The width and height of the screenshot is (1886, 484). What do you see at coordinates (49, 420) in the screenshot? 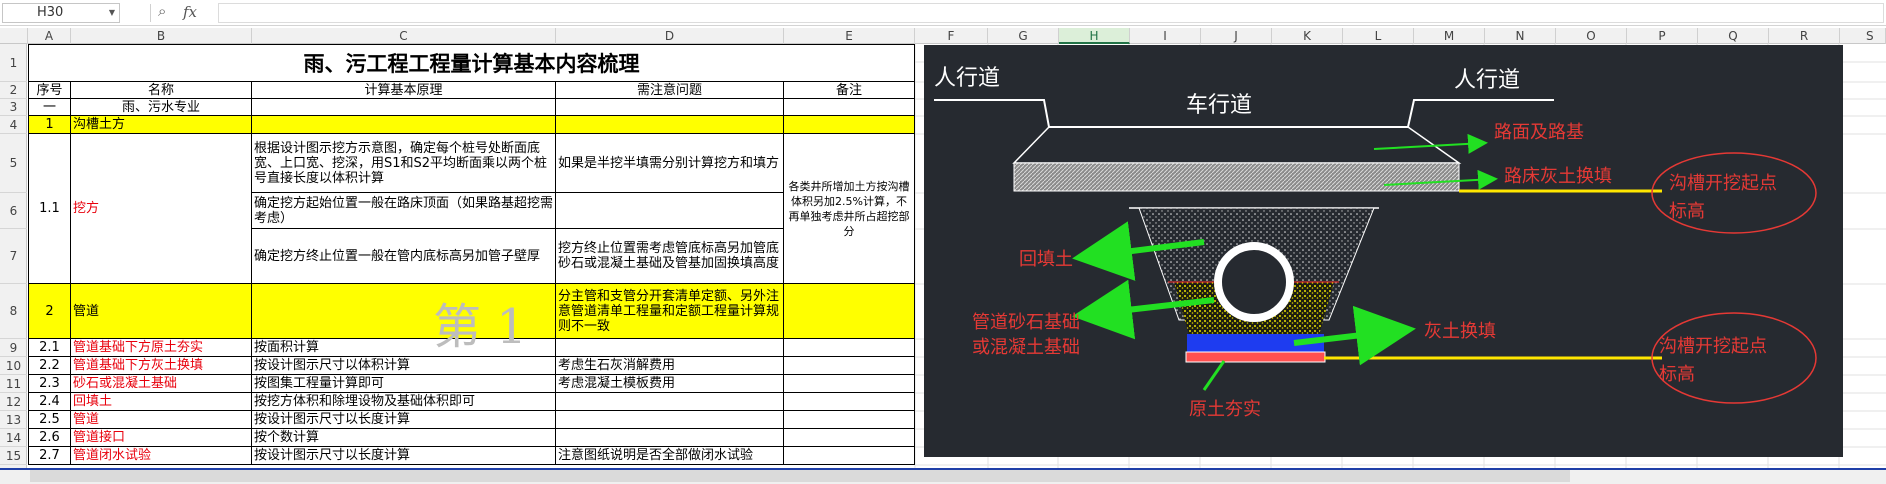
I see `item-seq: 2.5` at bounding box center [49, 420].